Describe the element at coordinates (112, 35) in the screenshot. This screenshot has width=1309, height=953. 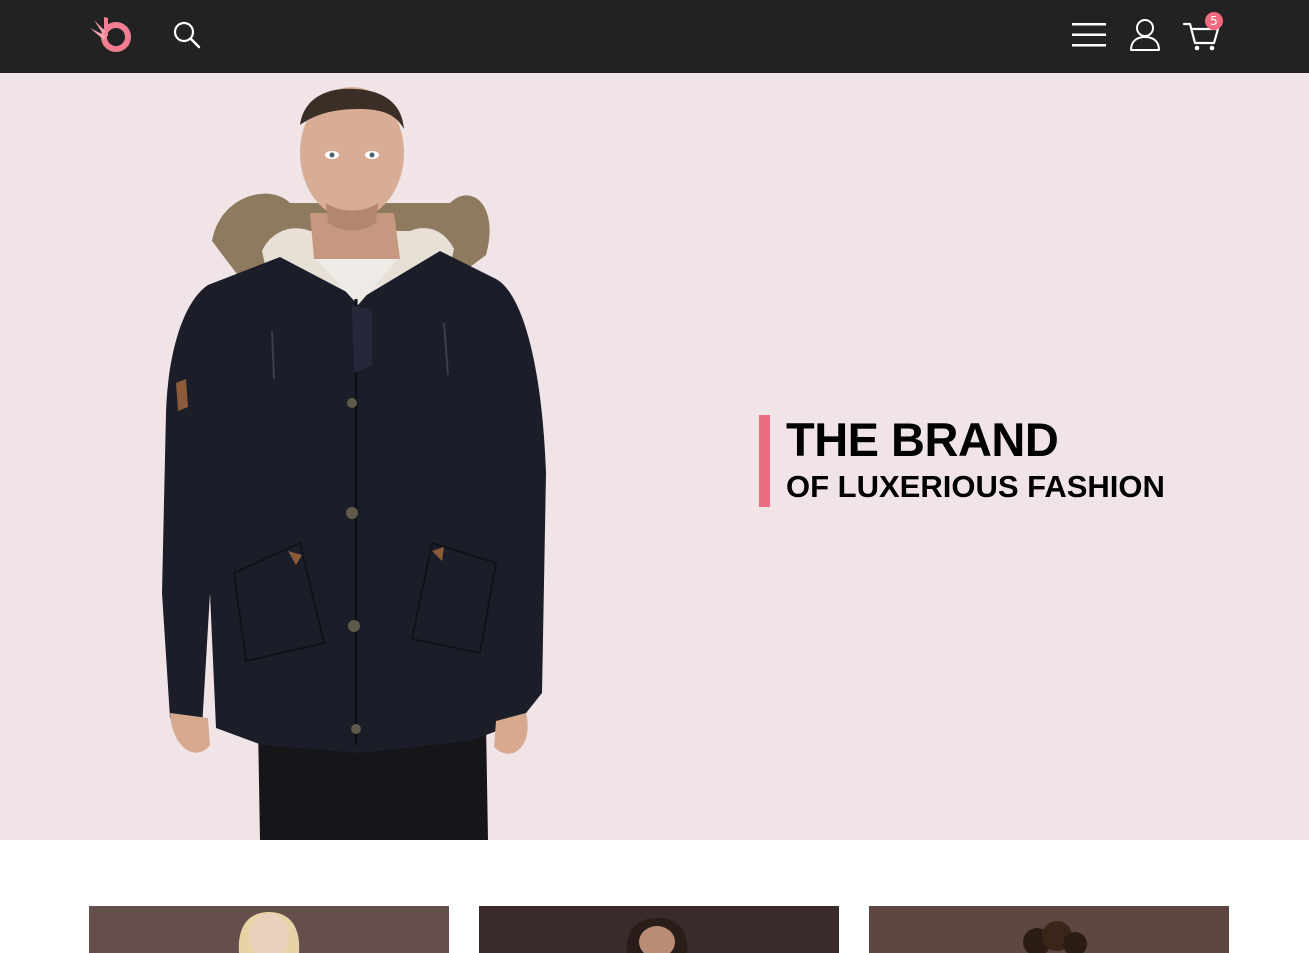
I see `brand-logo` at that location.